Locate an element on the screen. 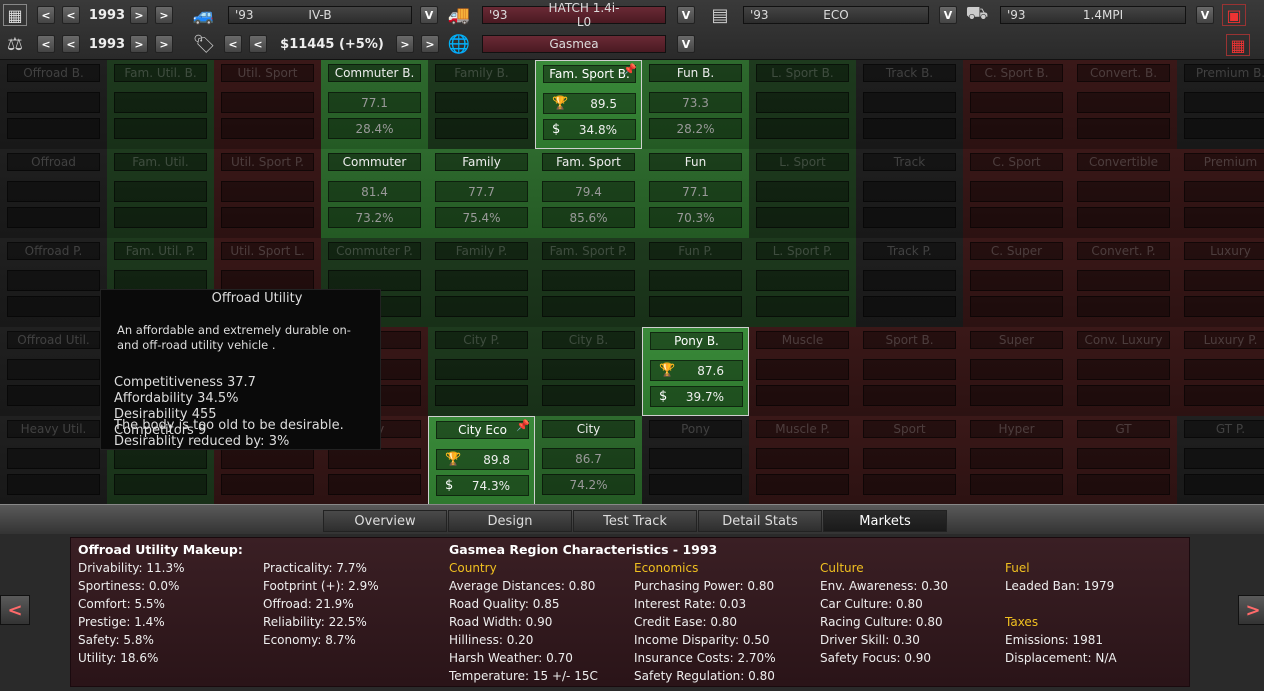 The image size is (1264, 691). tab-design: Design is located at coordinates (510, 521).